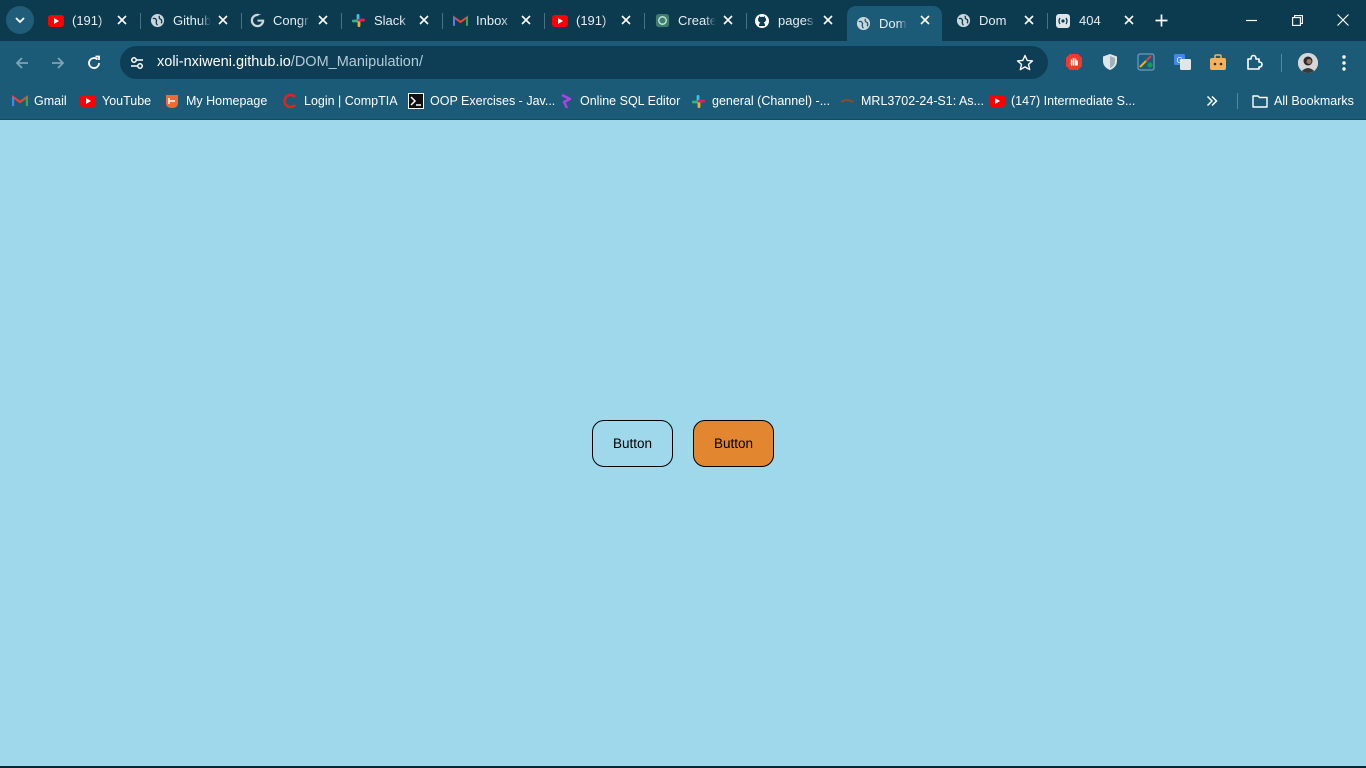  I want to click on arrow-left-icon, so click(21, 63).